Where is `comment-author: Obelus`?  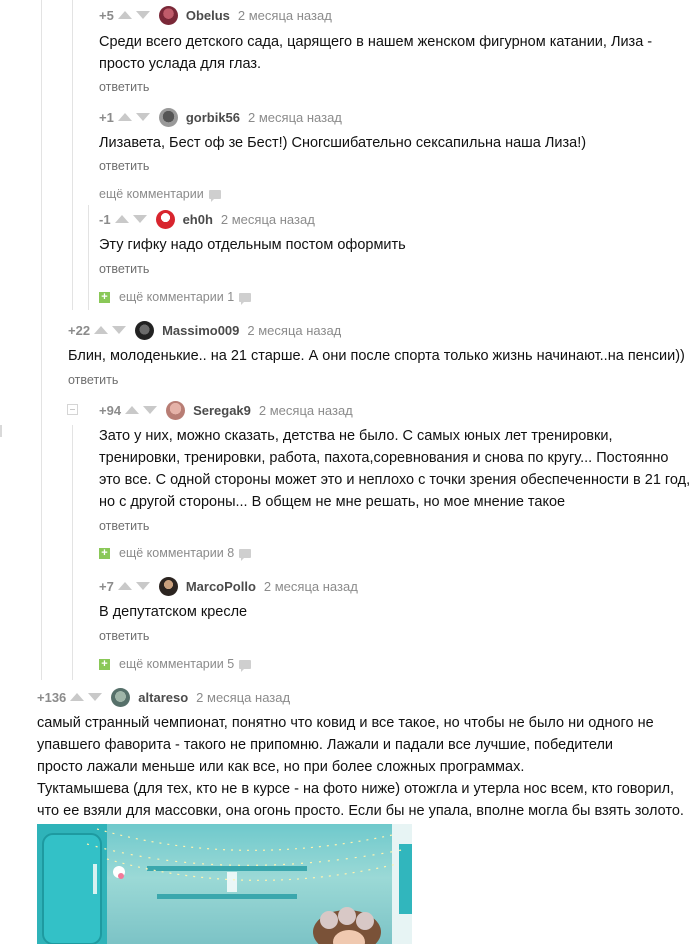
comment-author: Obelus is located at coordinates (208, 15).